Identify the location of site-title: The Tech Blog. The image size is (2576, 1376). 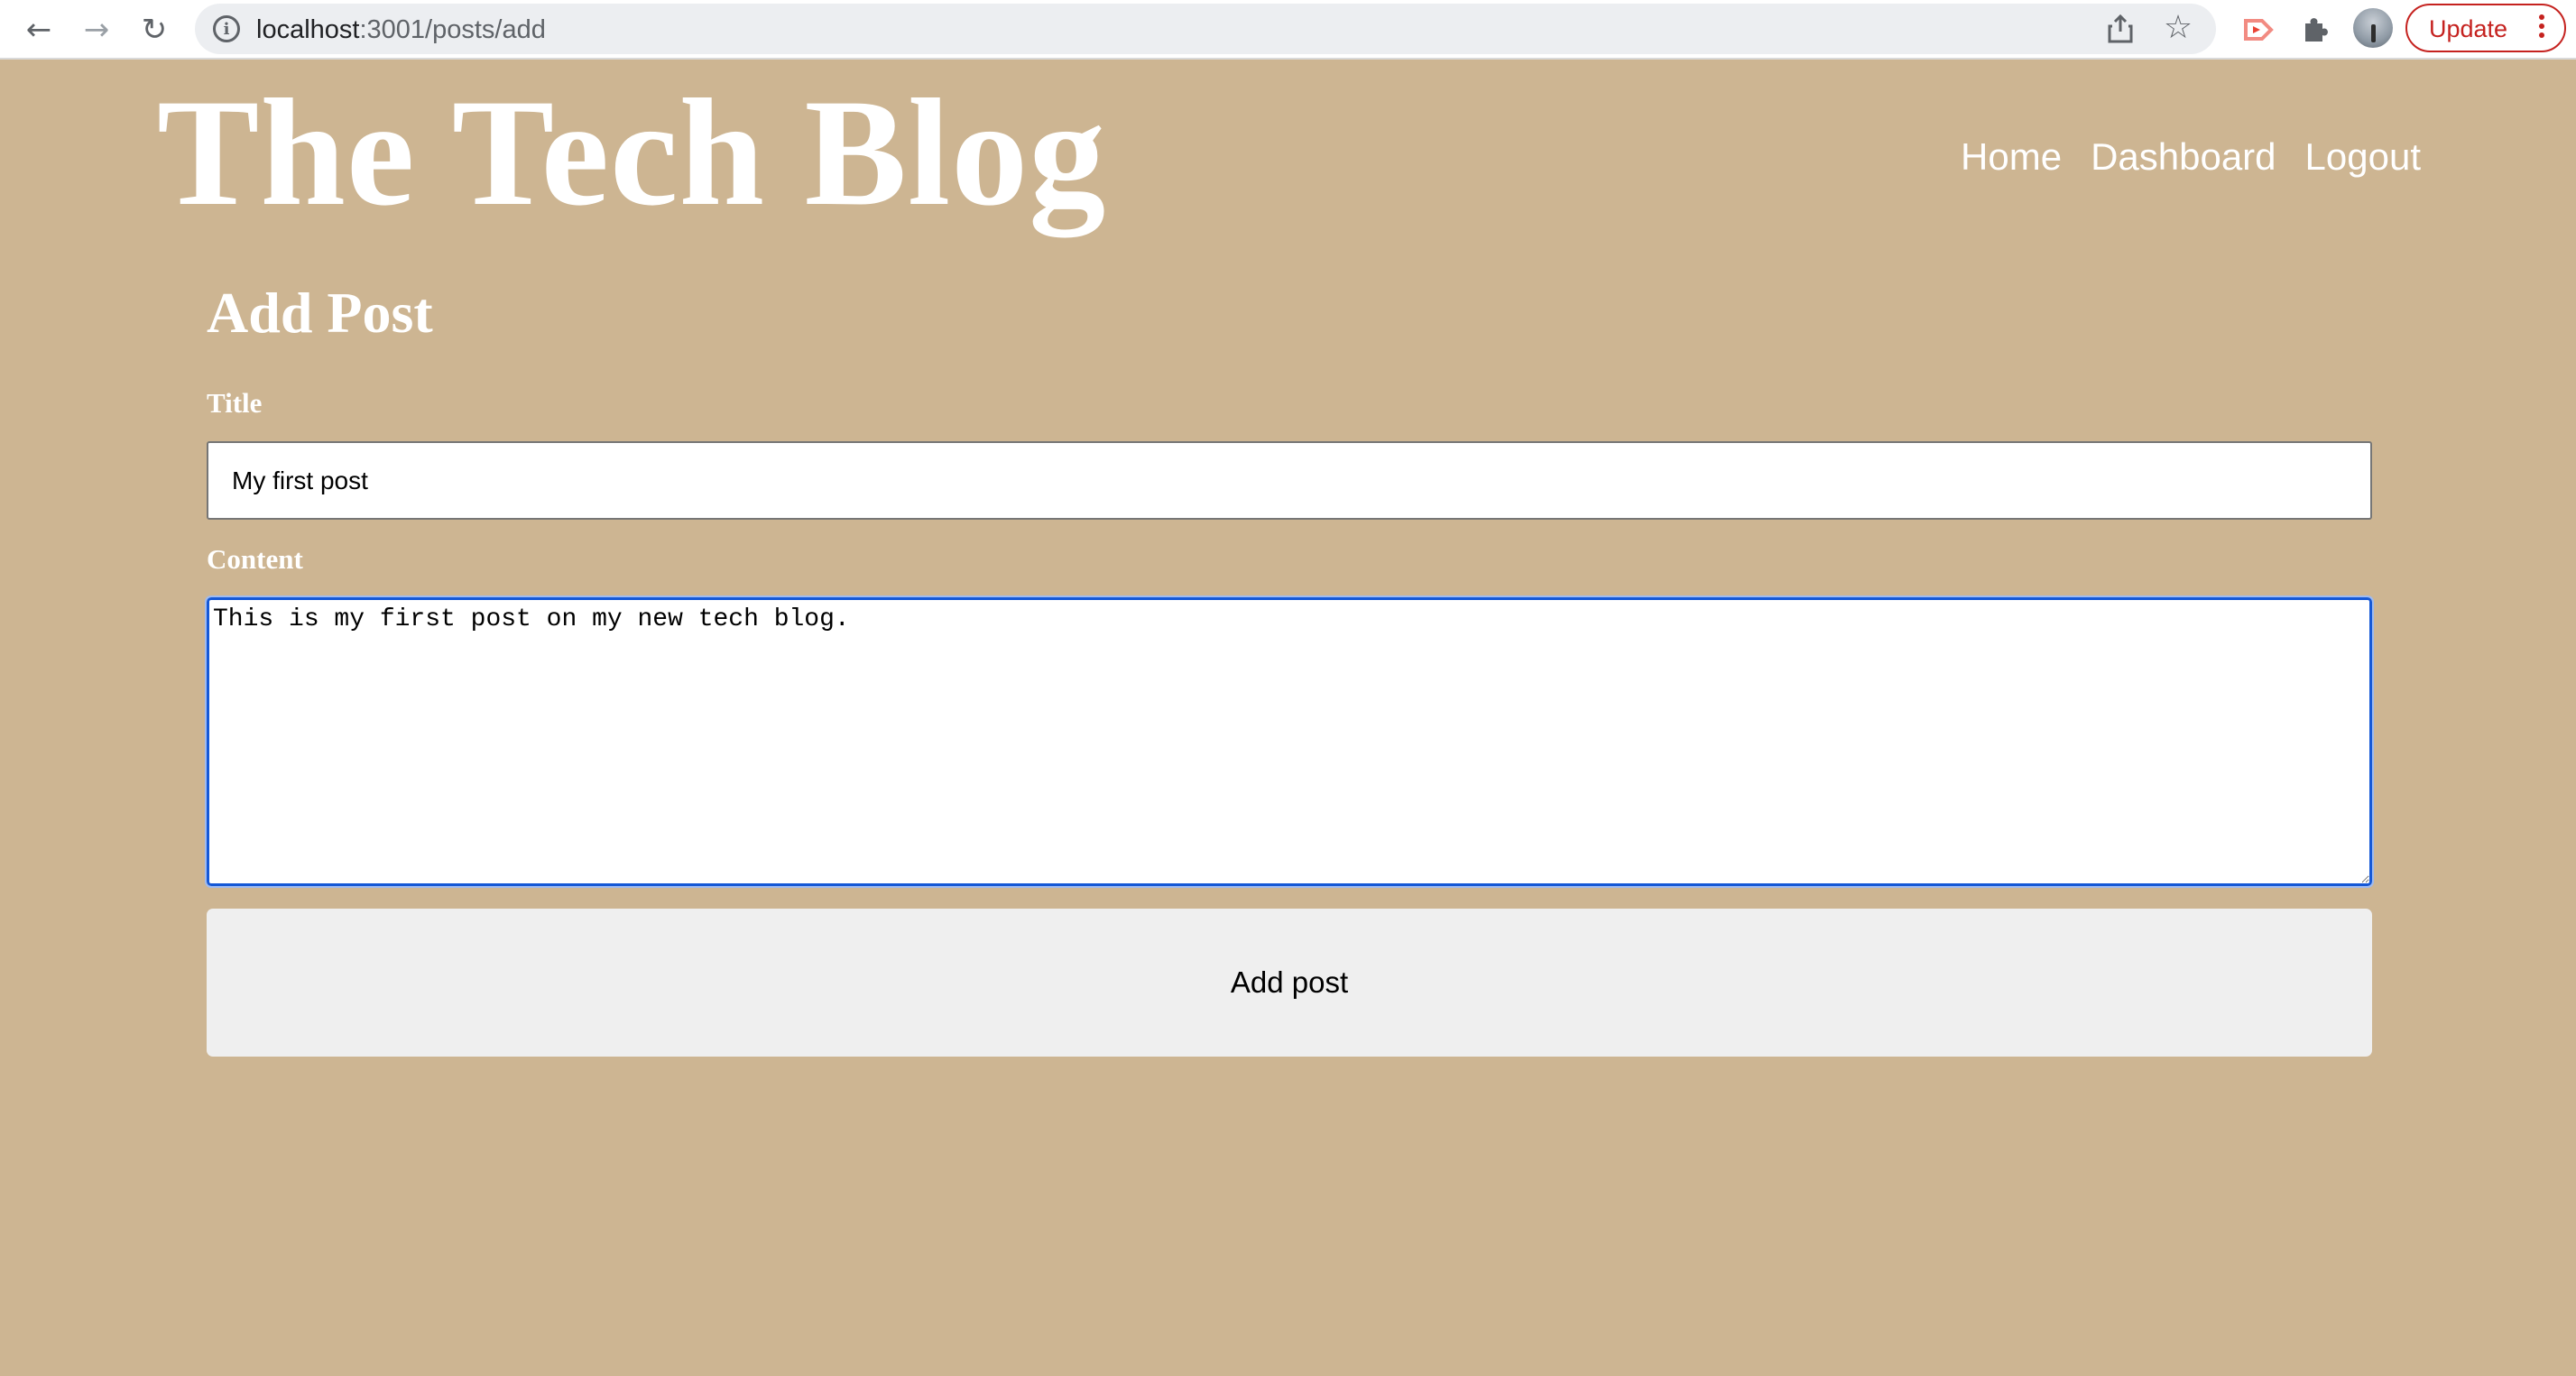
(632, 152).